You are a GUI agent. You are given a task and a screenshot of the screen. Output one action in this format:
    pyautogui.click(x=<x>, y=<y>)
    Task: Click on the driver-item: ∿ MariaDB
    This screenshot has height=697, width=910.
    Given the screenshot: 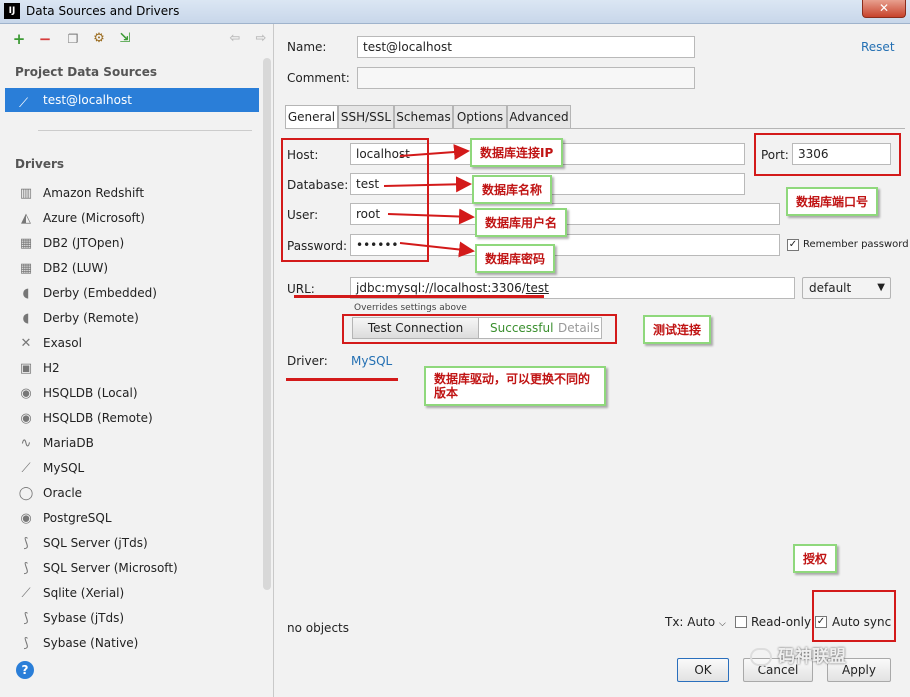 What is the action you would take?
    pyautogui.click(x=137, y=443)
    